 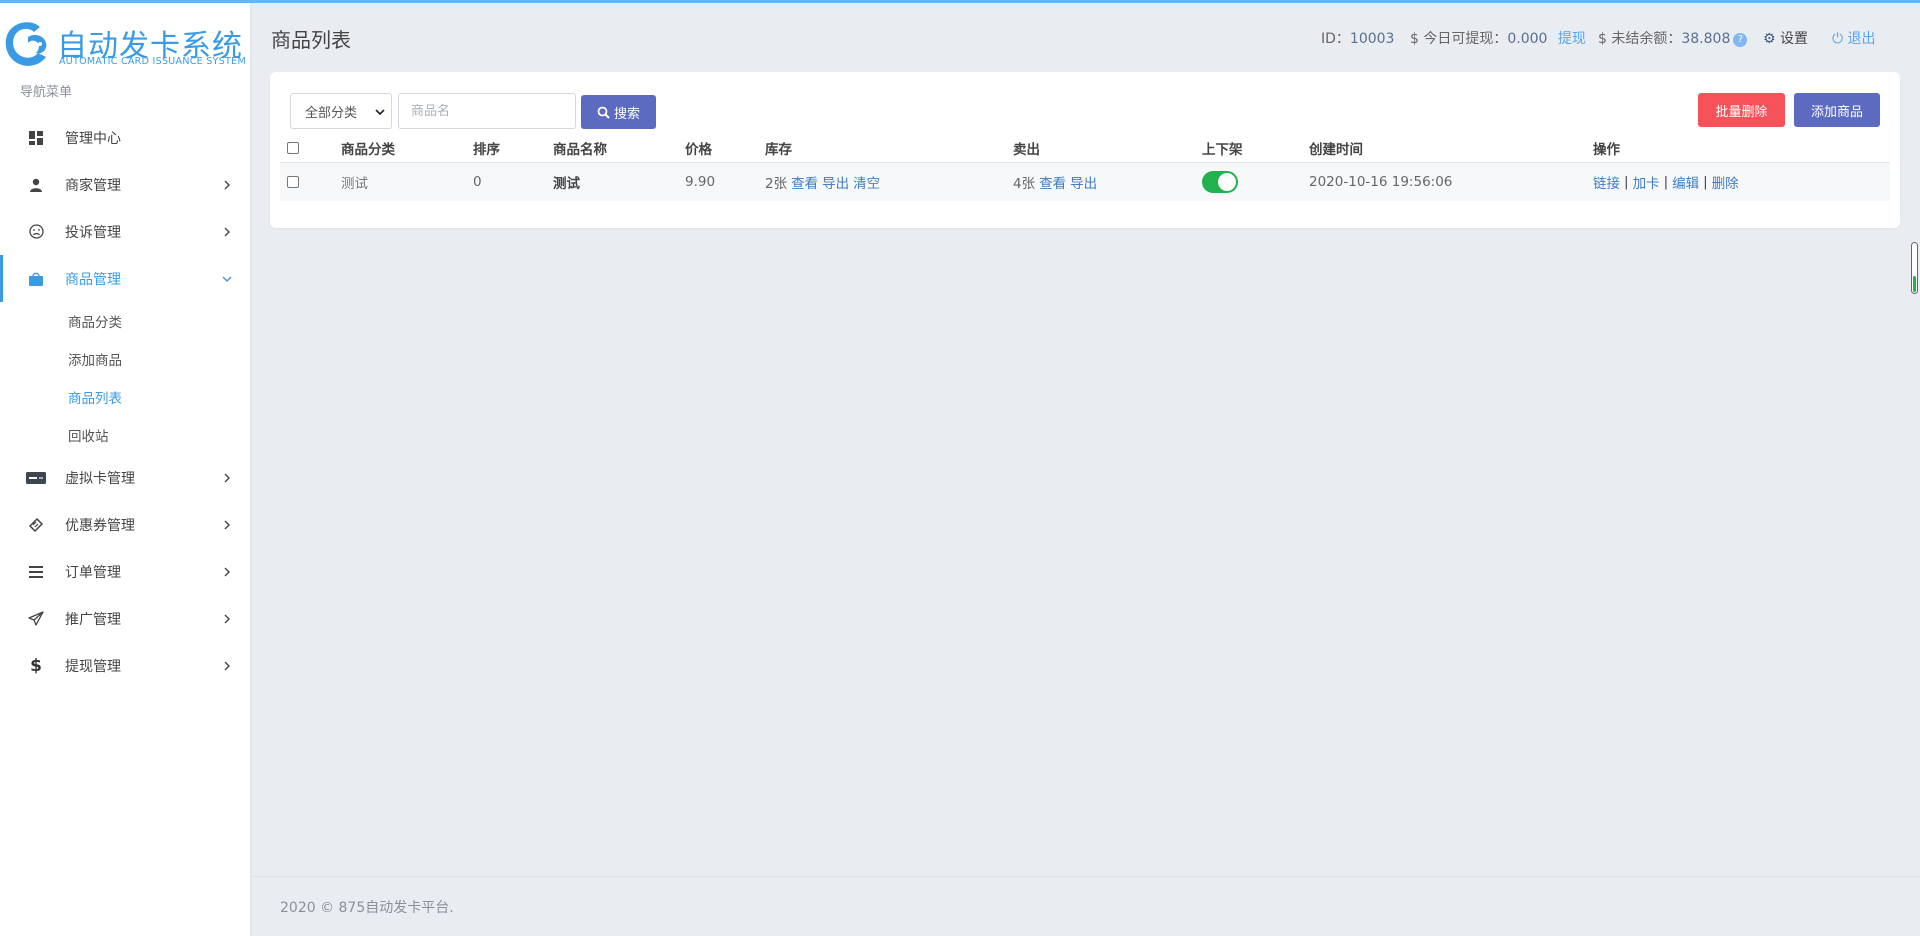 I want to click on subnav-item-recycle-bin: 回收站, so click(x=125, y=435).